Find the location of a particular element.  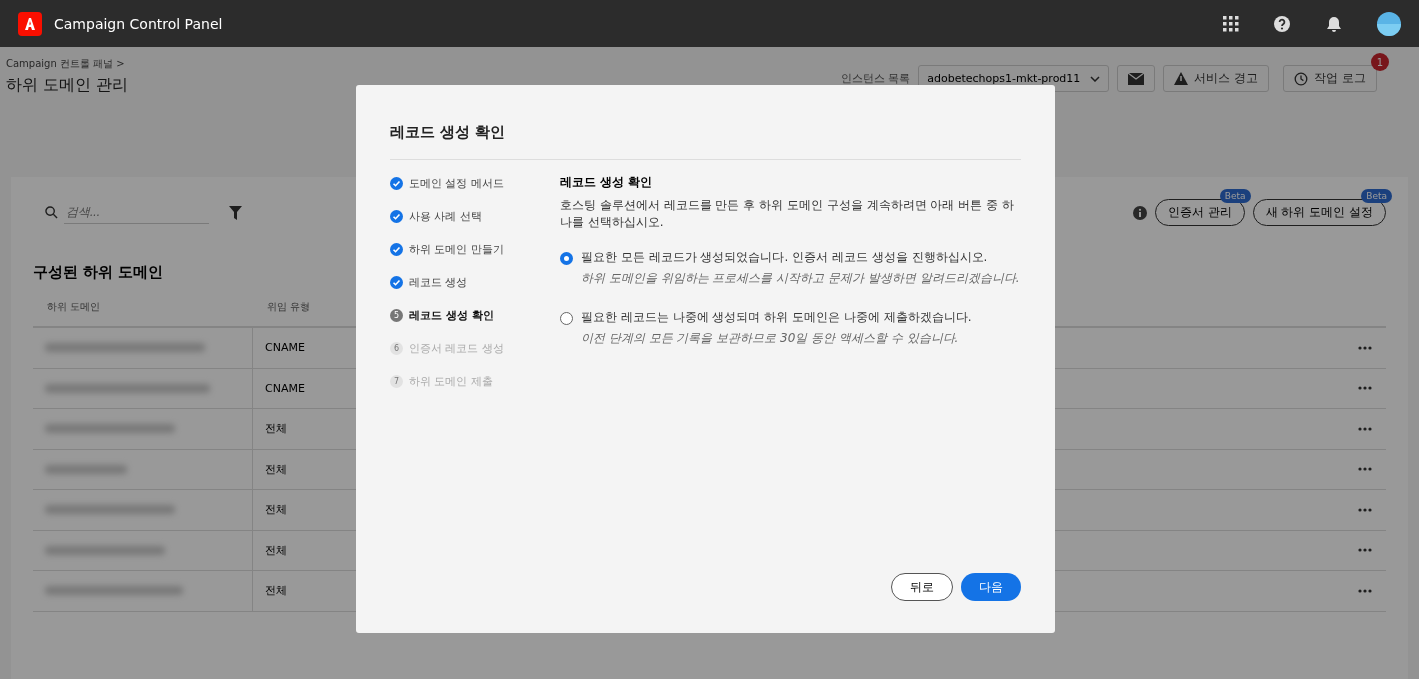

dialog-title: 레코드 생성 확인 is located at coordinates (705, 141).